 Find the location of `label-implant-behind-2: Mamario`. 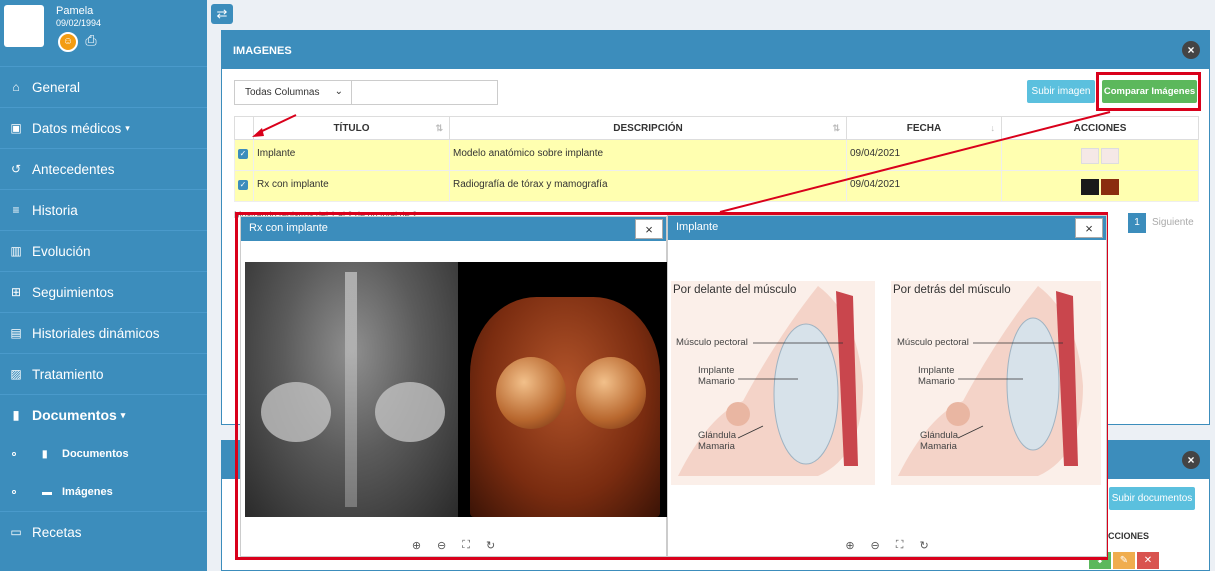

label-implant-behind-2: Mamario is located at coordinates (936, 381).